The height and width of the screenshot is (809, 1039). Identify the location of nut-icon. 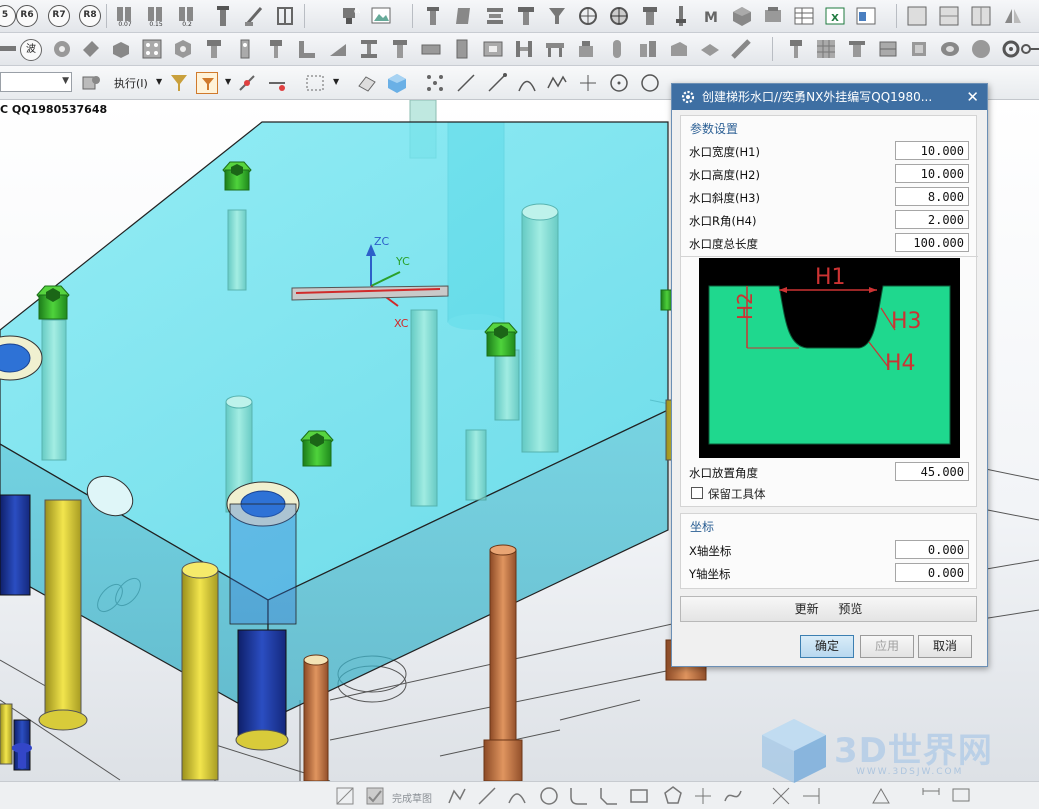
(183, 49).